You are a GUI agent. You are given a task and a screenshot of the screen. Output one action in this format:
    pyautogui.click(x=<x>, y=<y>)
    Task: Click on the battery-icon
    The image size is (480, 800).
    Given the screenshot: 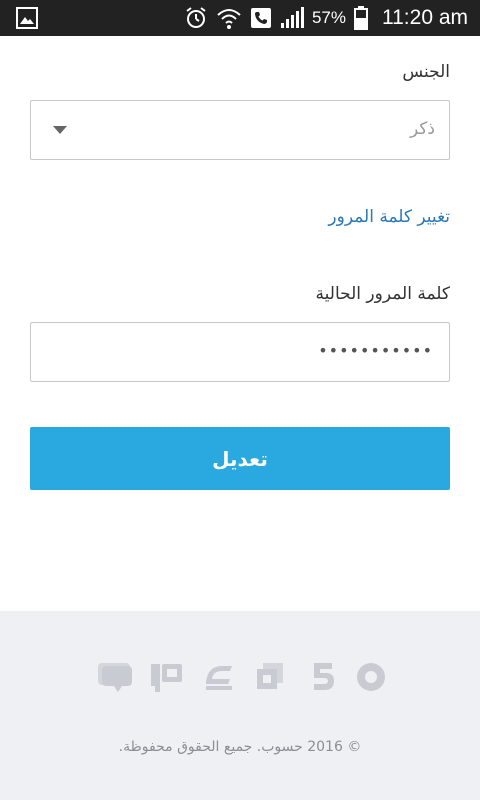 What is the action you would take?
    pyautogui.click(x=361, y=18)
    